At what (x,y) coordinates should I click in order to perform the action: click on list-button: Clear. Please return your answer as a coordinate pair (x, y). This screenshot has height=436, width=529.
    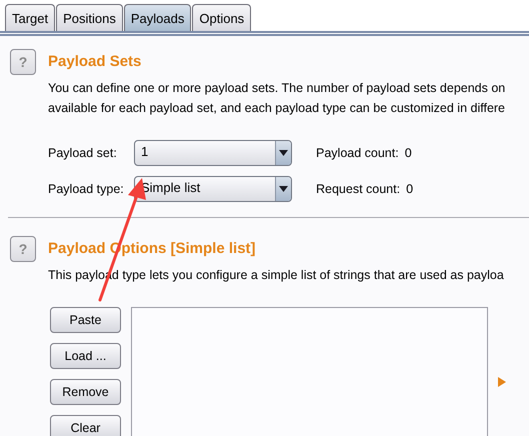
    Looking at the image, I should click on (85, 425).